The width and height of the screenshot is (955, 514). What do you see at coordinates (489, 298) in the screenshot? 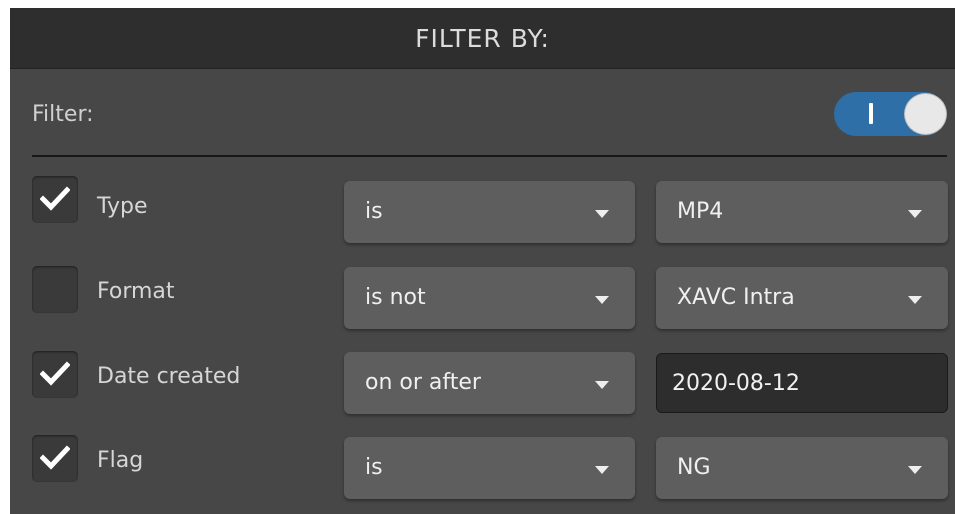
I see `format-operator-select: is not` at bounding box center [489, 298].